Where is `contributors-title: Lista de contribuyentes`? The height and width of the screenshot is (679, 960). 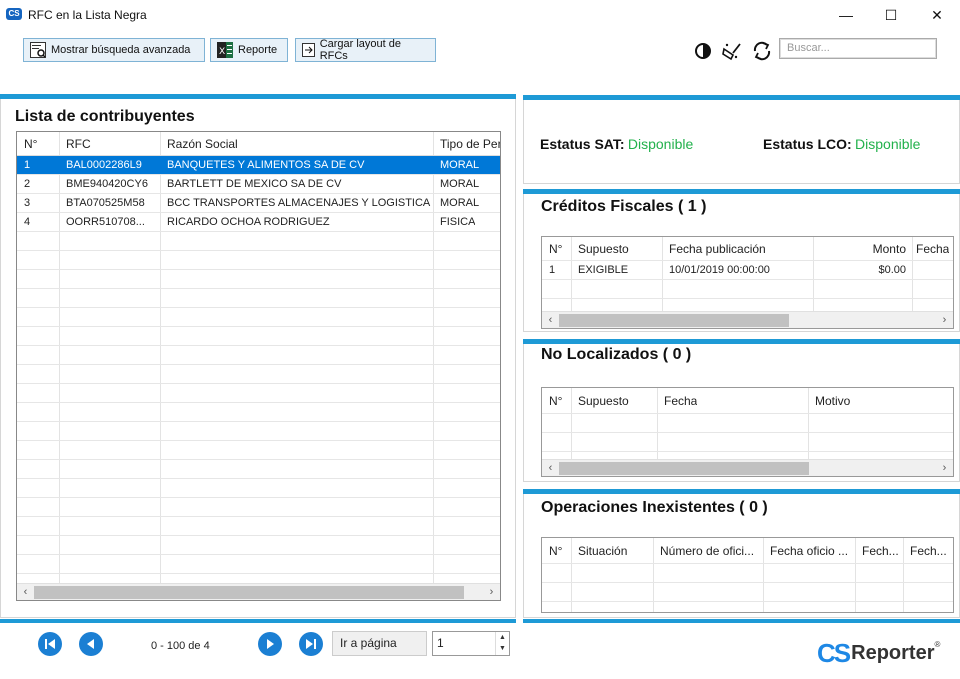 contributors-title: Lista de contribuyentes is located at coordinates (105, 116).